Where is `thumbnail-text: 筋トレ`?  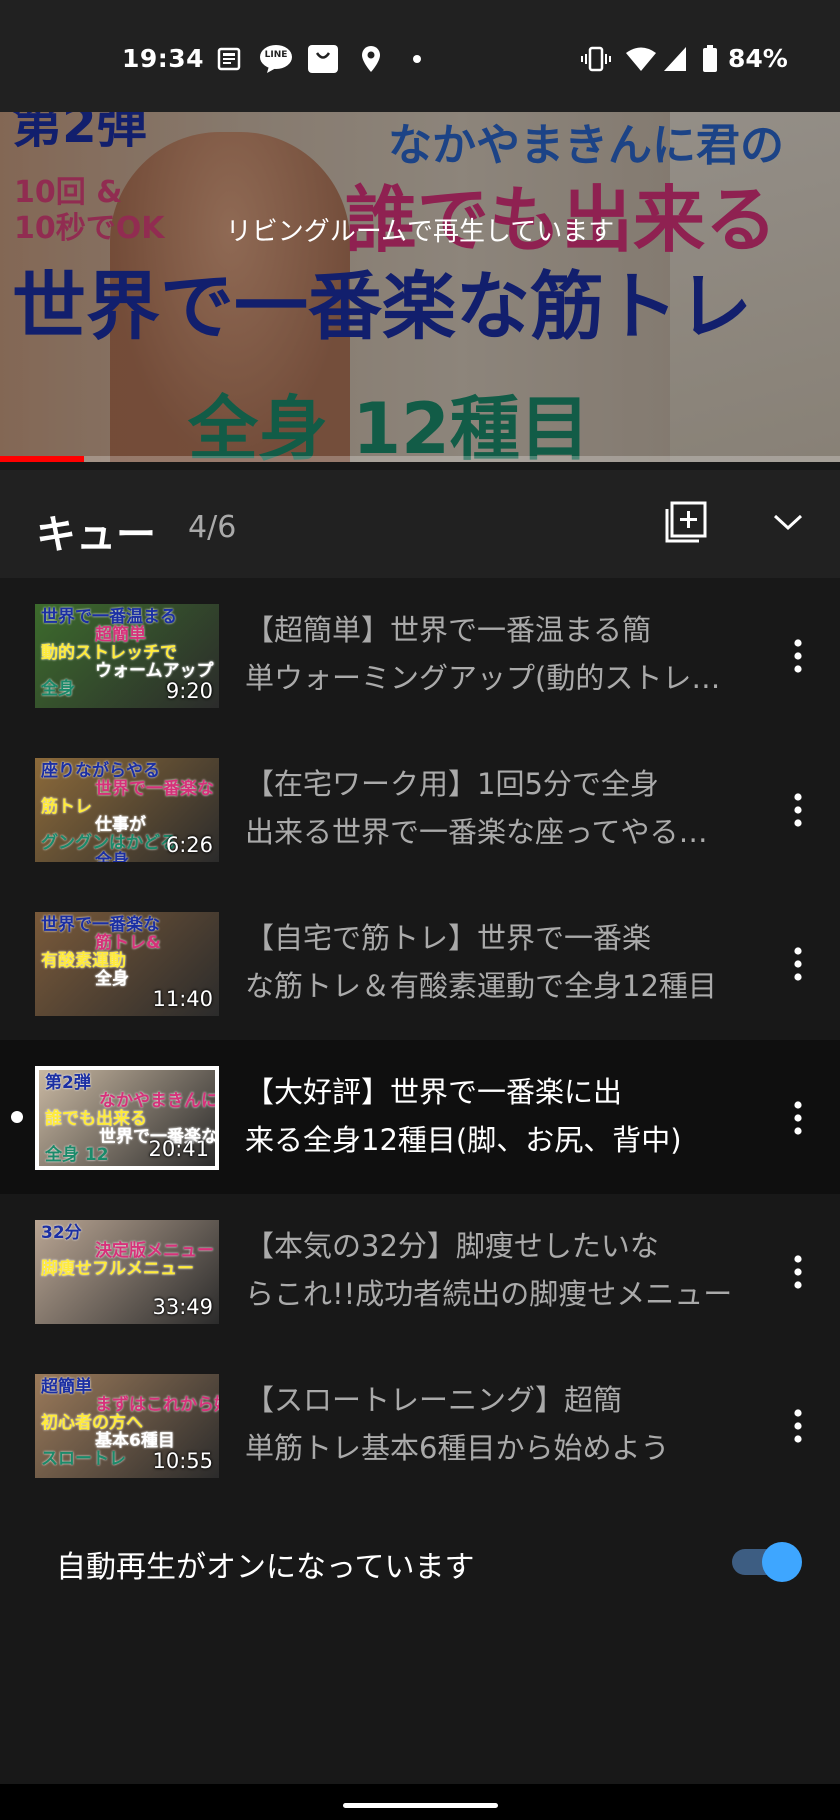
thumbnail-text: 筋トレ is located at coordinates (66, 807).